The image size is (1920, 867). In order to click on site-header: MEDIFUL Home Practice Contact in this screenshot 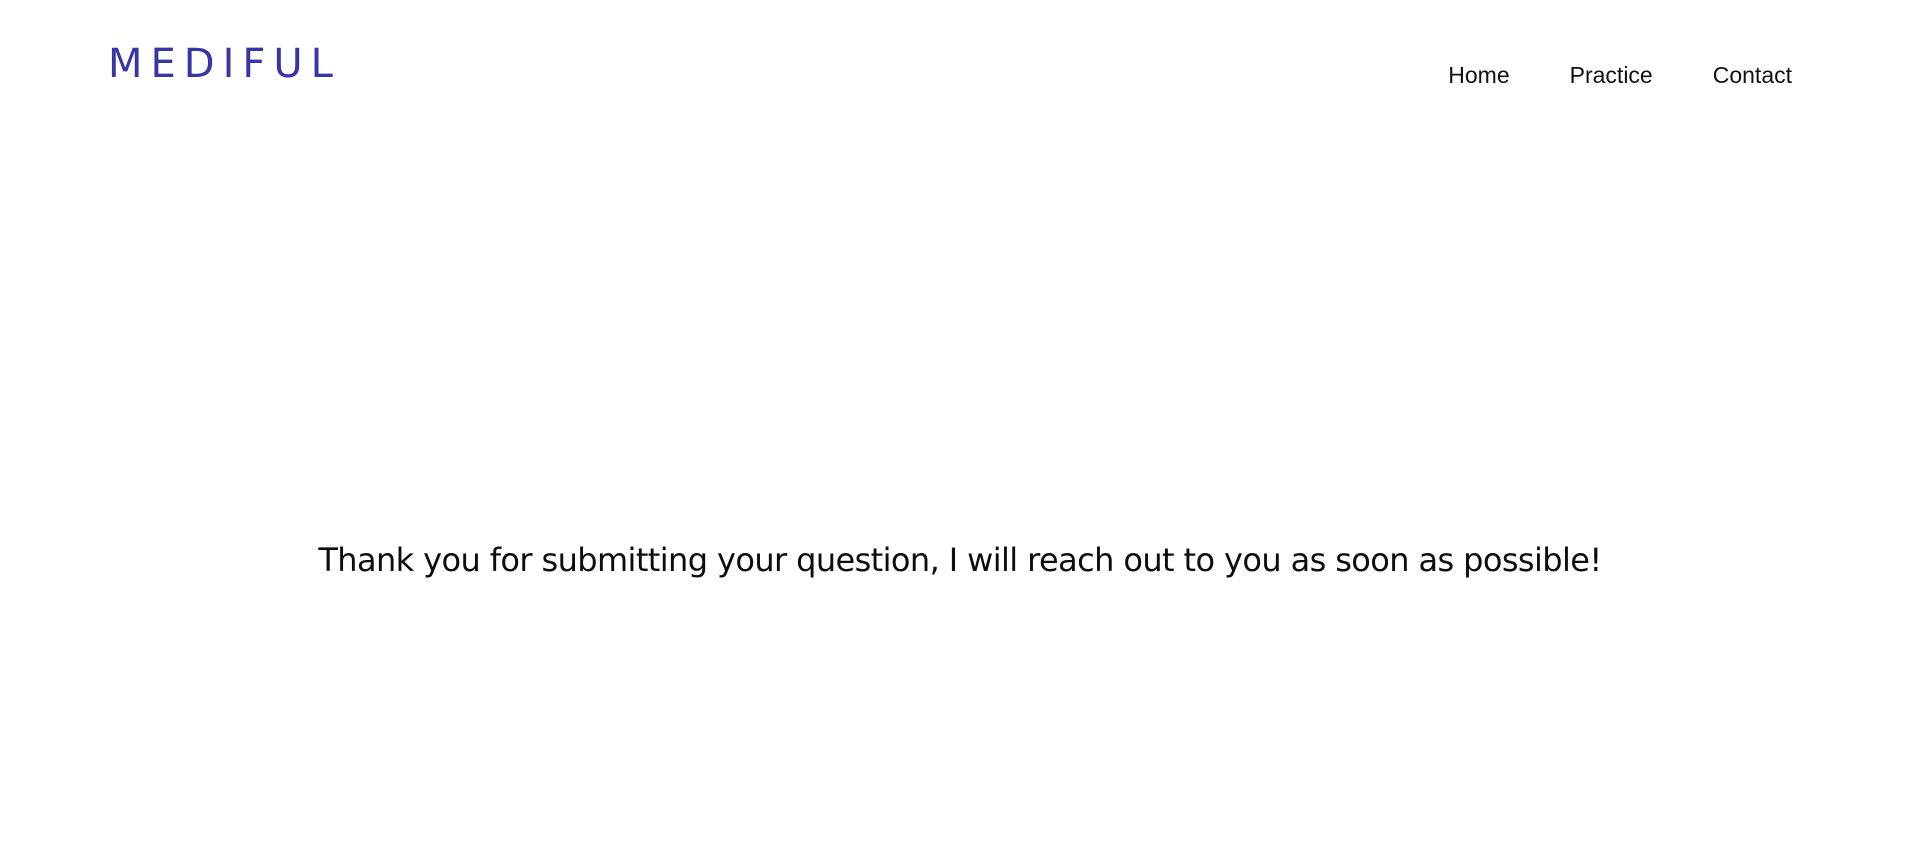, I will do `click(960, 65)`.